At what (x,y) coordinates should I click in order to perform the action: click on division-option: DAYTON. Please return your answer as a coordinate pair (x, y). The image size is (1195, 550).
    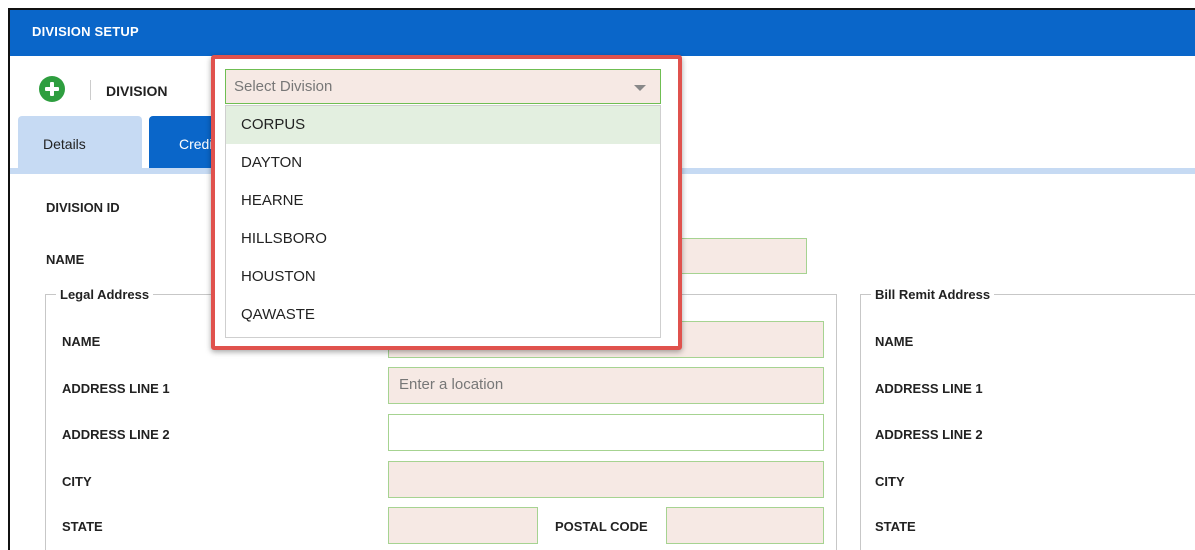
    Looking at the image, I should click on (443, 163).